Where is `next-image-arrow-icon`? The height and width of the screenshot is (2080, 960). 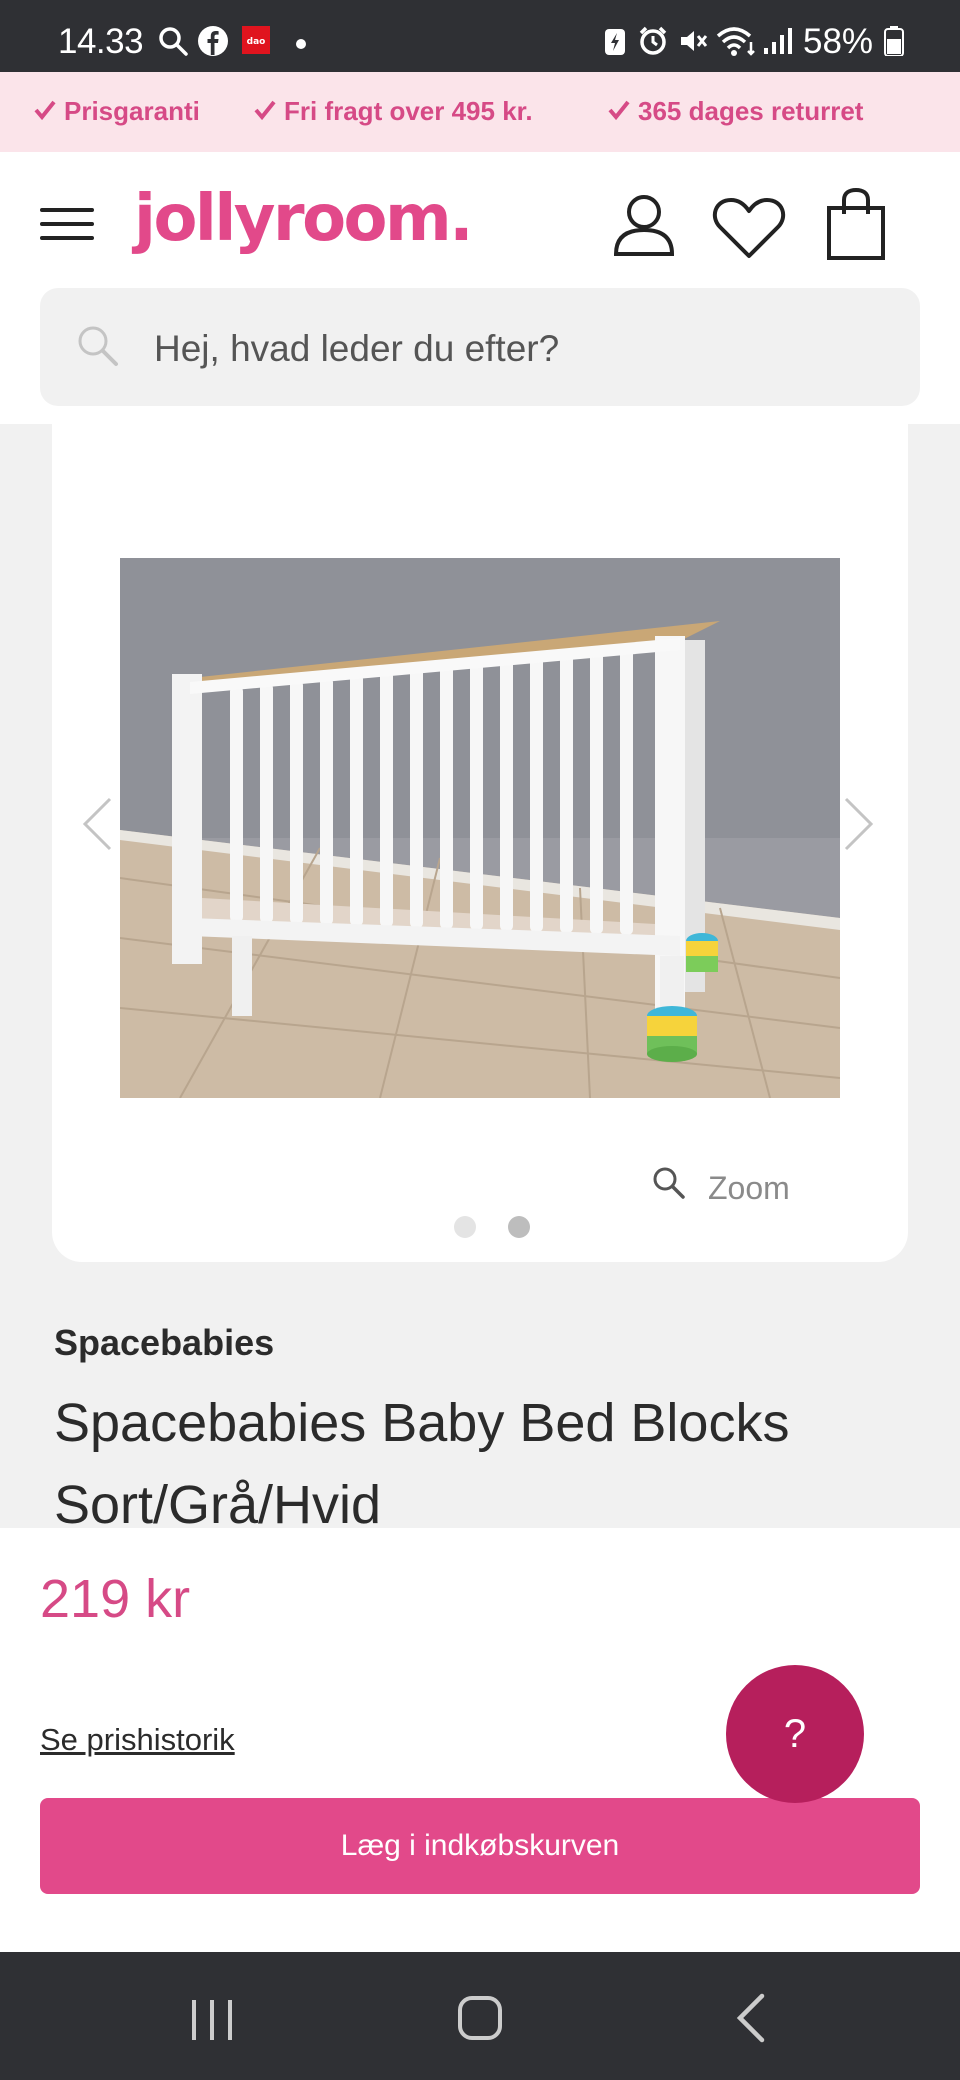 next-image-arrow-icon is located at coordinates (859, 826).